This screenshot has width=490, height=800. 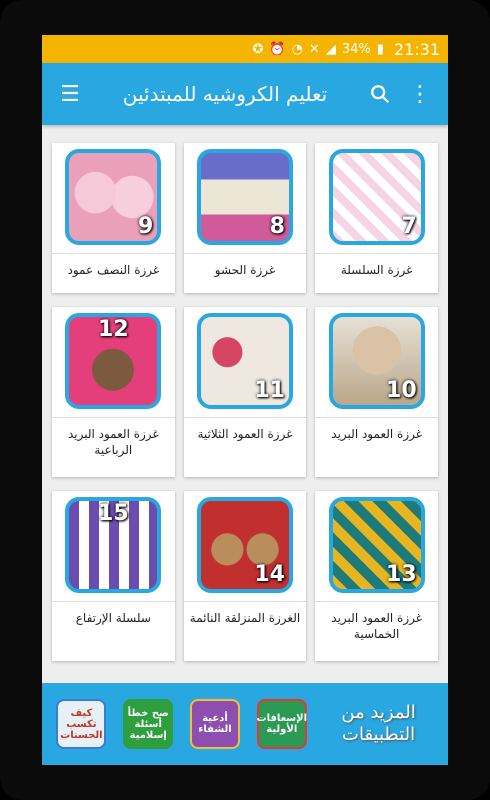 I want to click on app-icon-hasanat: كيف تكسب الحسنات, so click(x=81, y=724).